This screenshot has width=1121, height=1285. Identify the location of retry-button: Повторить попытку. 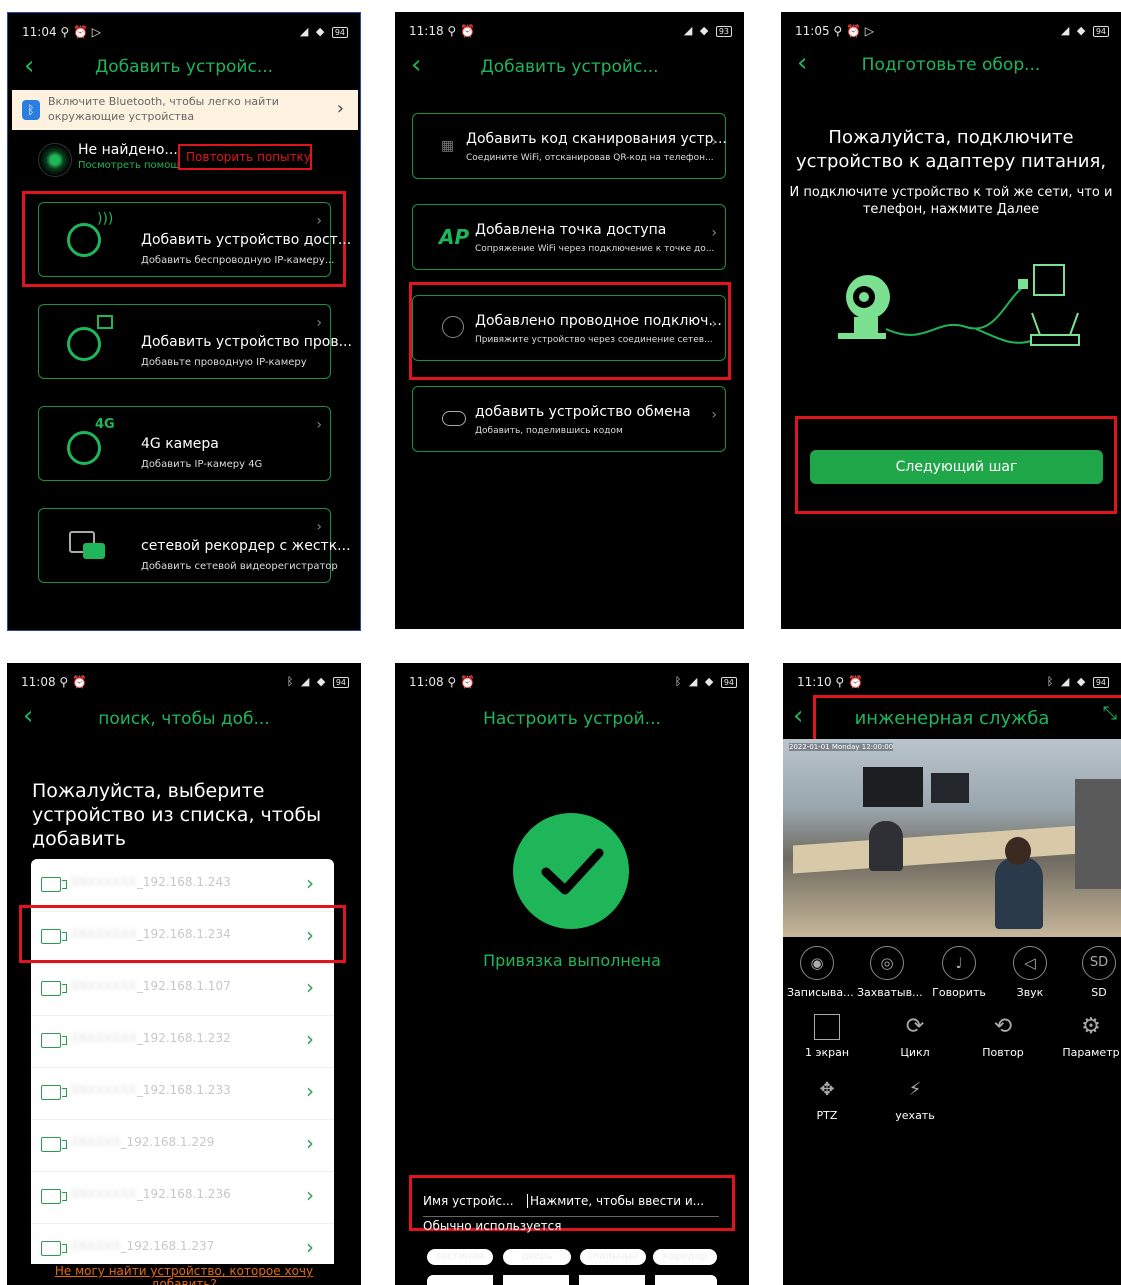
(248, 157).